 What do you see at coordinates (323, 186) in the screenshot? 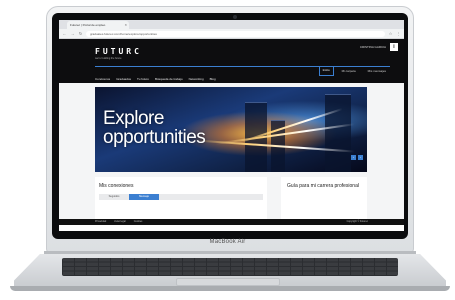
I see `career-guide-title: Guía para mi carrera profesional` at bounding box center [323, 186].